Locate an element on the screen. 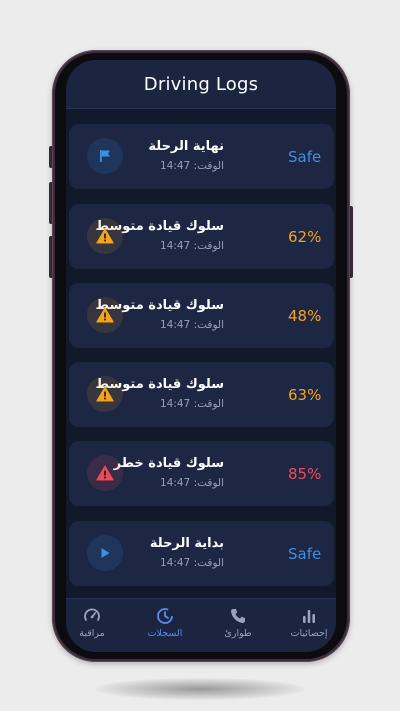  event-title: بداية الرحلة is located at coordinates (186, 543).